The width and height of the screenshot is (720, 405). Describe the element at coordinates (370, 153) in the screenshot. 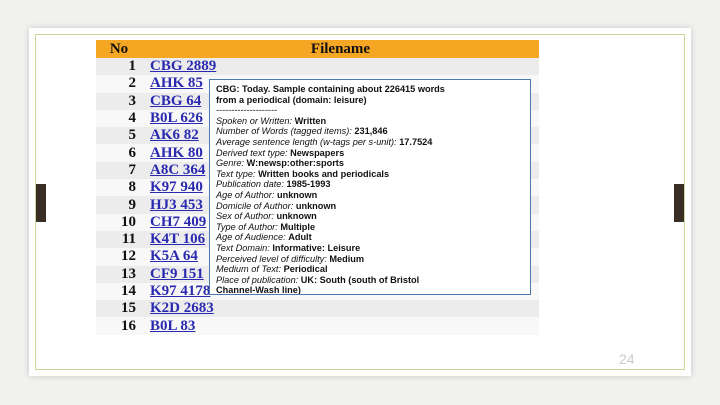

I see `tooltip-line: Derived text type: Newspapers` at that location.